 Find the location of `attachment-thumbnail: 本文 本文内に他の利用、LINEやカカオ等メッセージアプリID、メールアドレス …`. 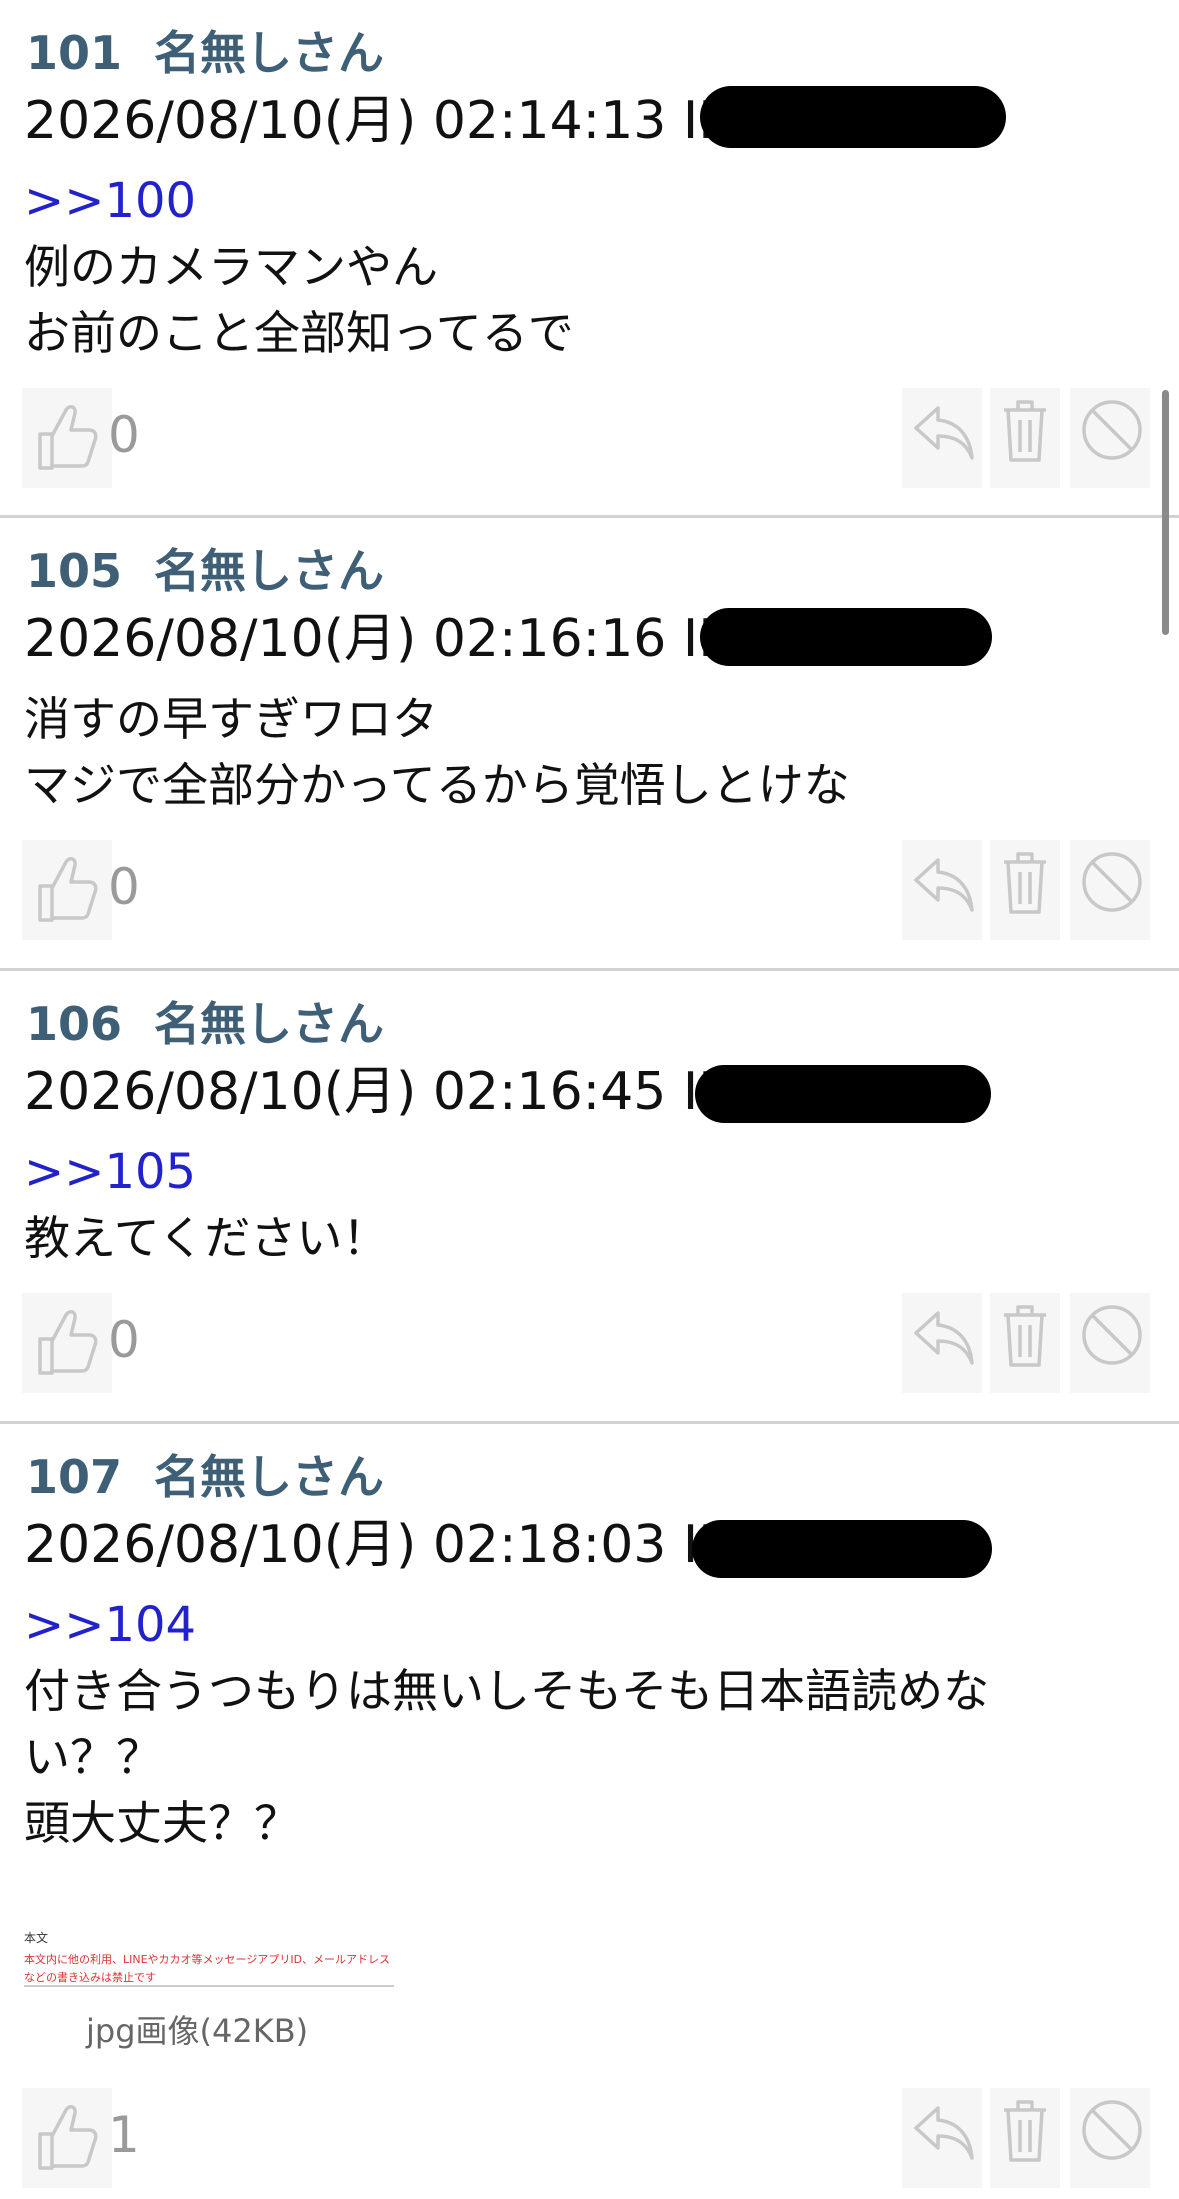

attachment-thumbnail: 本文 本文内に他の利用、LINEやカカオ等メッセージアプリID、メールアドレス … is located at coordinates (209, 1959).